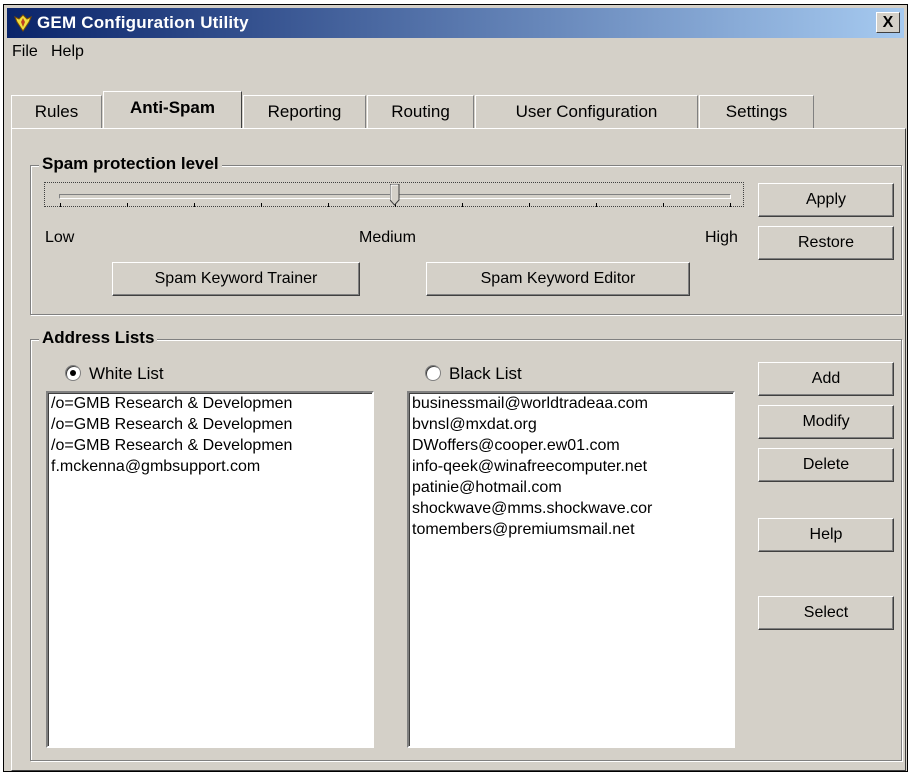 This screenshot has height=779, width=913. I want to click on spam-level-slider, so click(394, 194).